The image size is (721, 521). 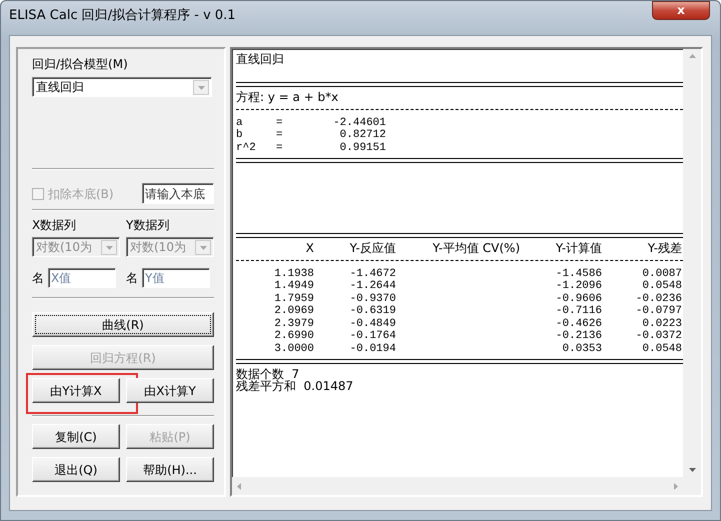 I want to click on table-cell-text: -0.6319, so click(x=372, y=311).